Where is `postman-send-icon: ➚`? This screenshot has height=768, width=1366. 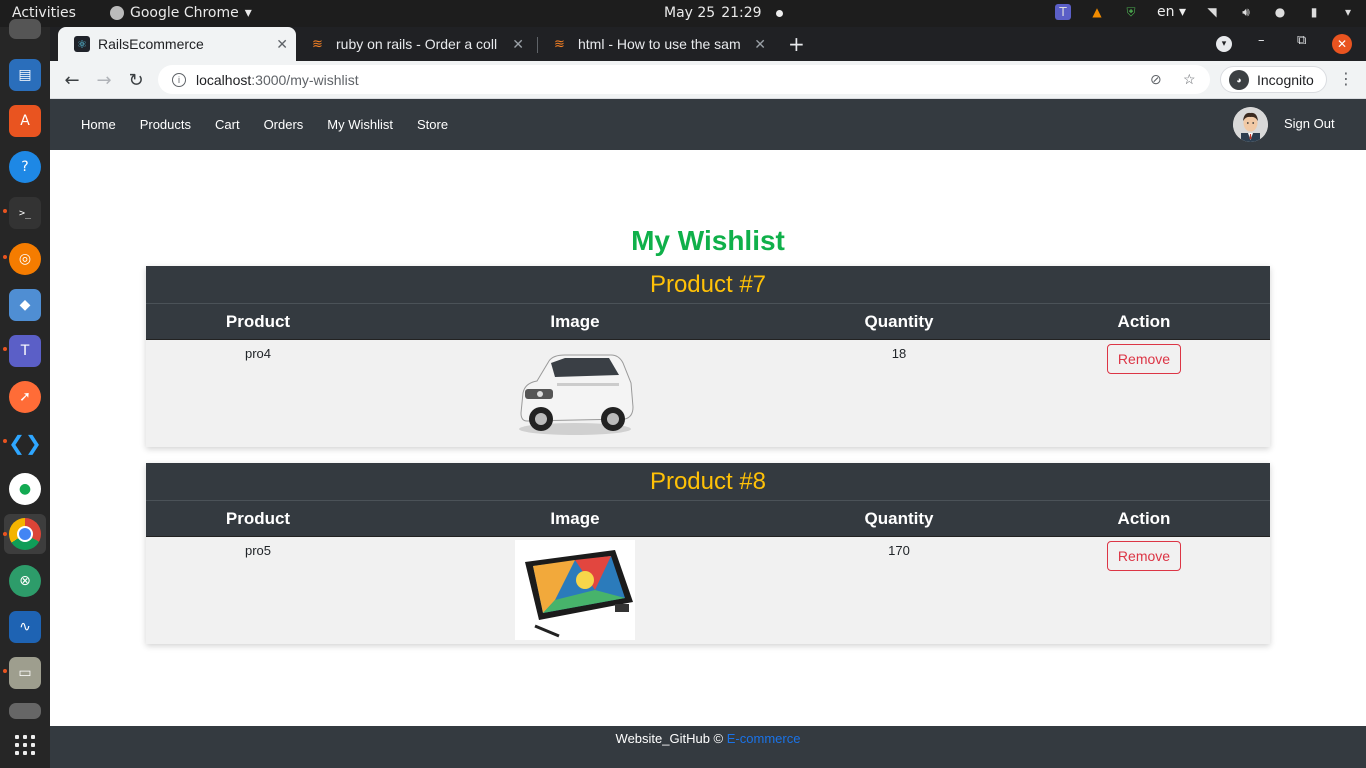
postman-send-icon: ➚ is located at coordinates (25, 397).